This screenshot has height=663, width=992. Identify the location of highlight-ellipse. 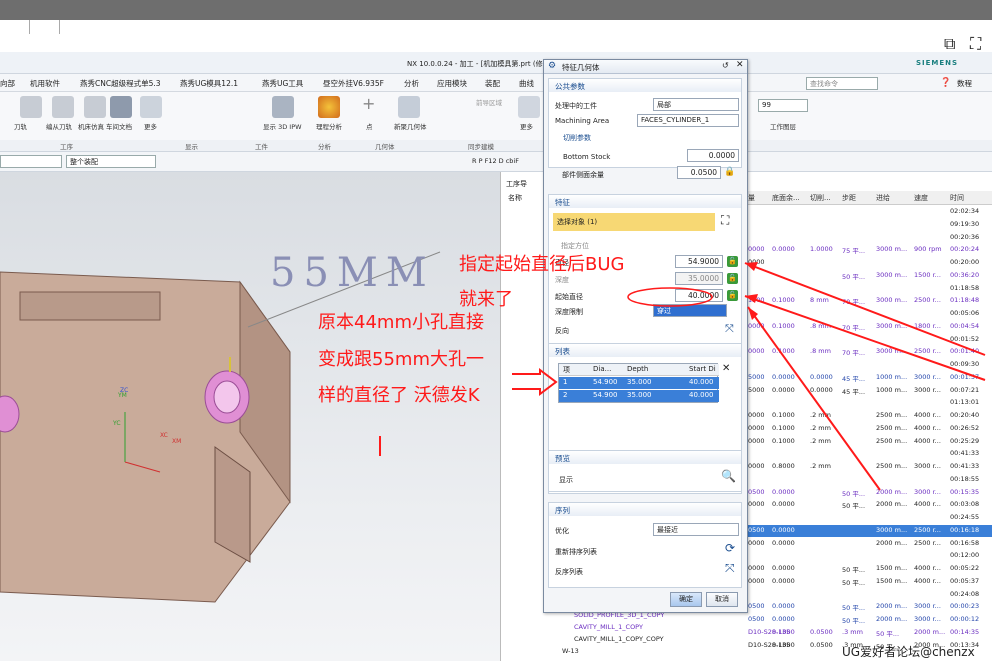
(670, 297).